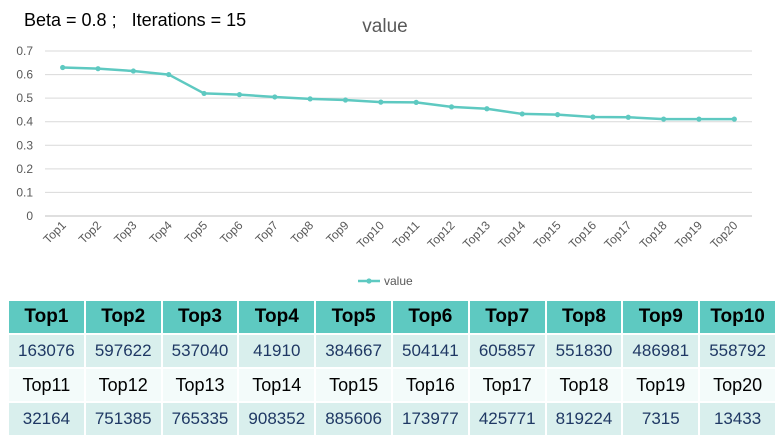 The image size is (780, 438). Describe the element at coordinates (54, 232) in the screenshot. I see `x-tick-label: Top1` at that location.